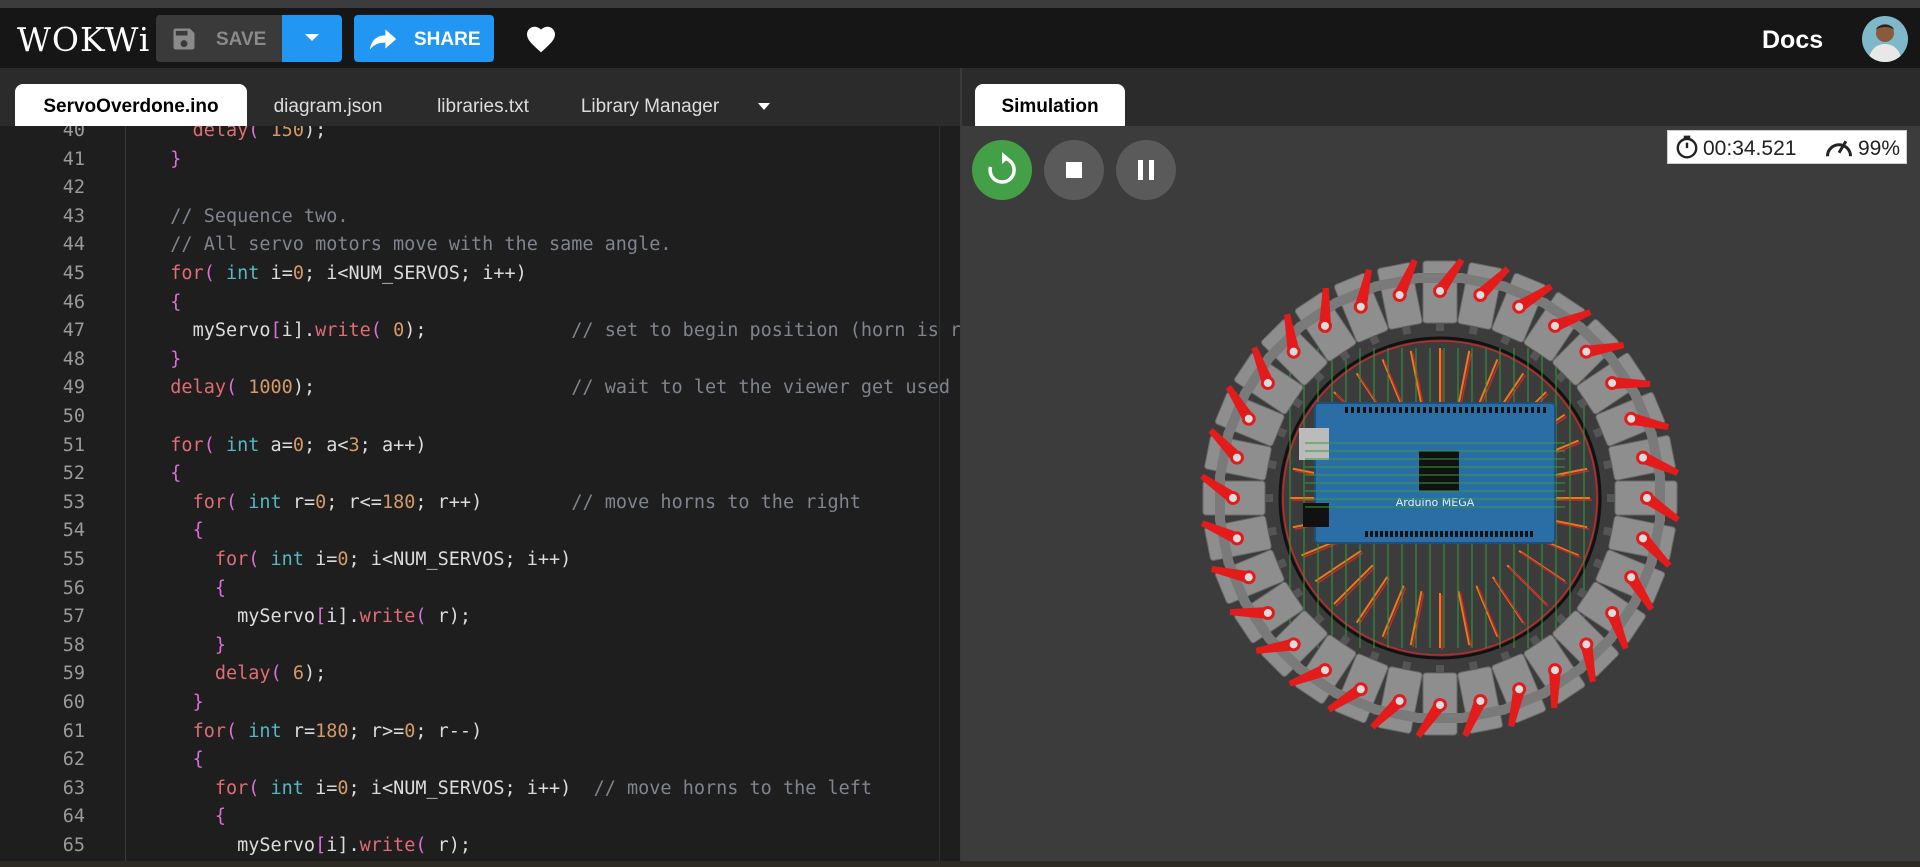  I want to click on line-number: 41, so click(73, 159).